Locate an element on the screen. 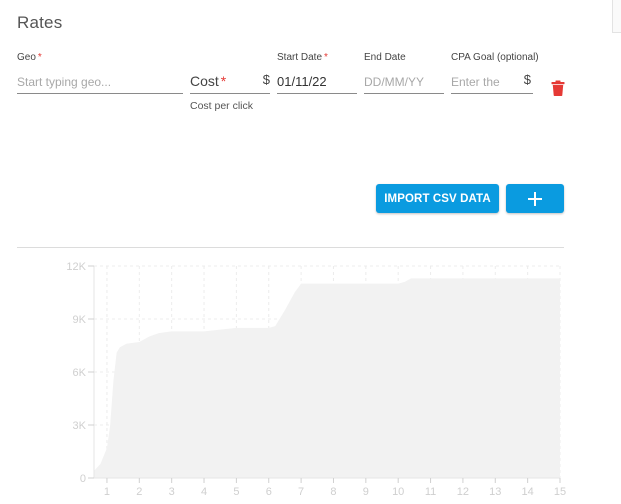  x-tick-label: 5 is located at coordinates (236, 492).